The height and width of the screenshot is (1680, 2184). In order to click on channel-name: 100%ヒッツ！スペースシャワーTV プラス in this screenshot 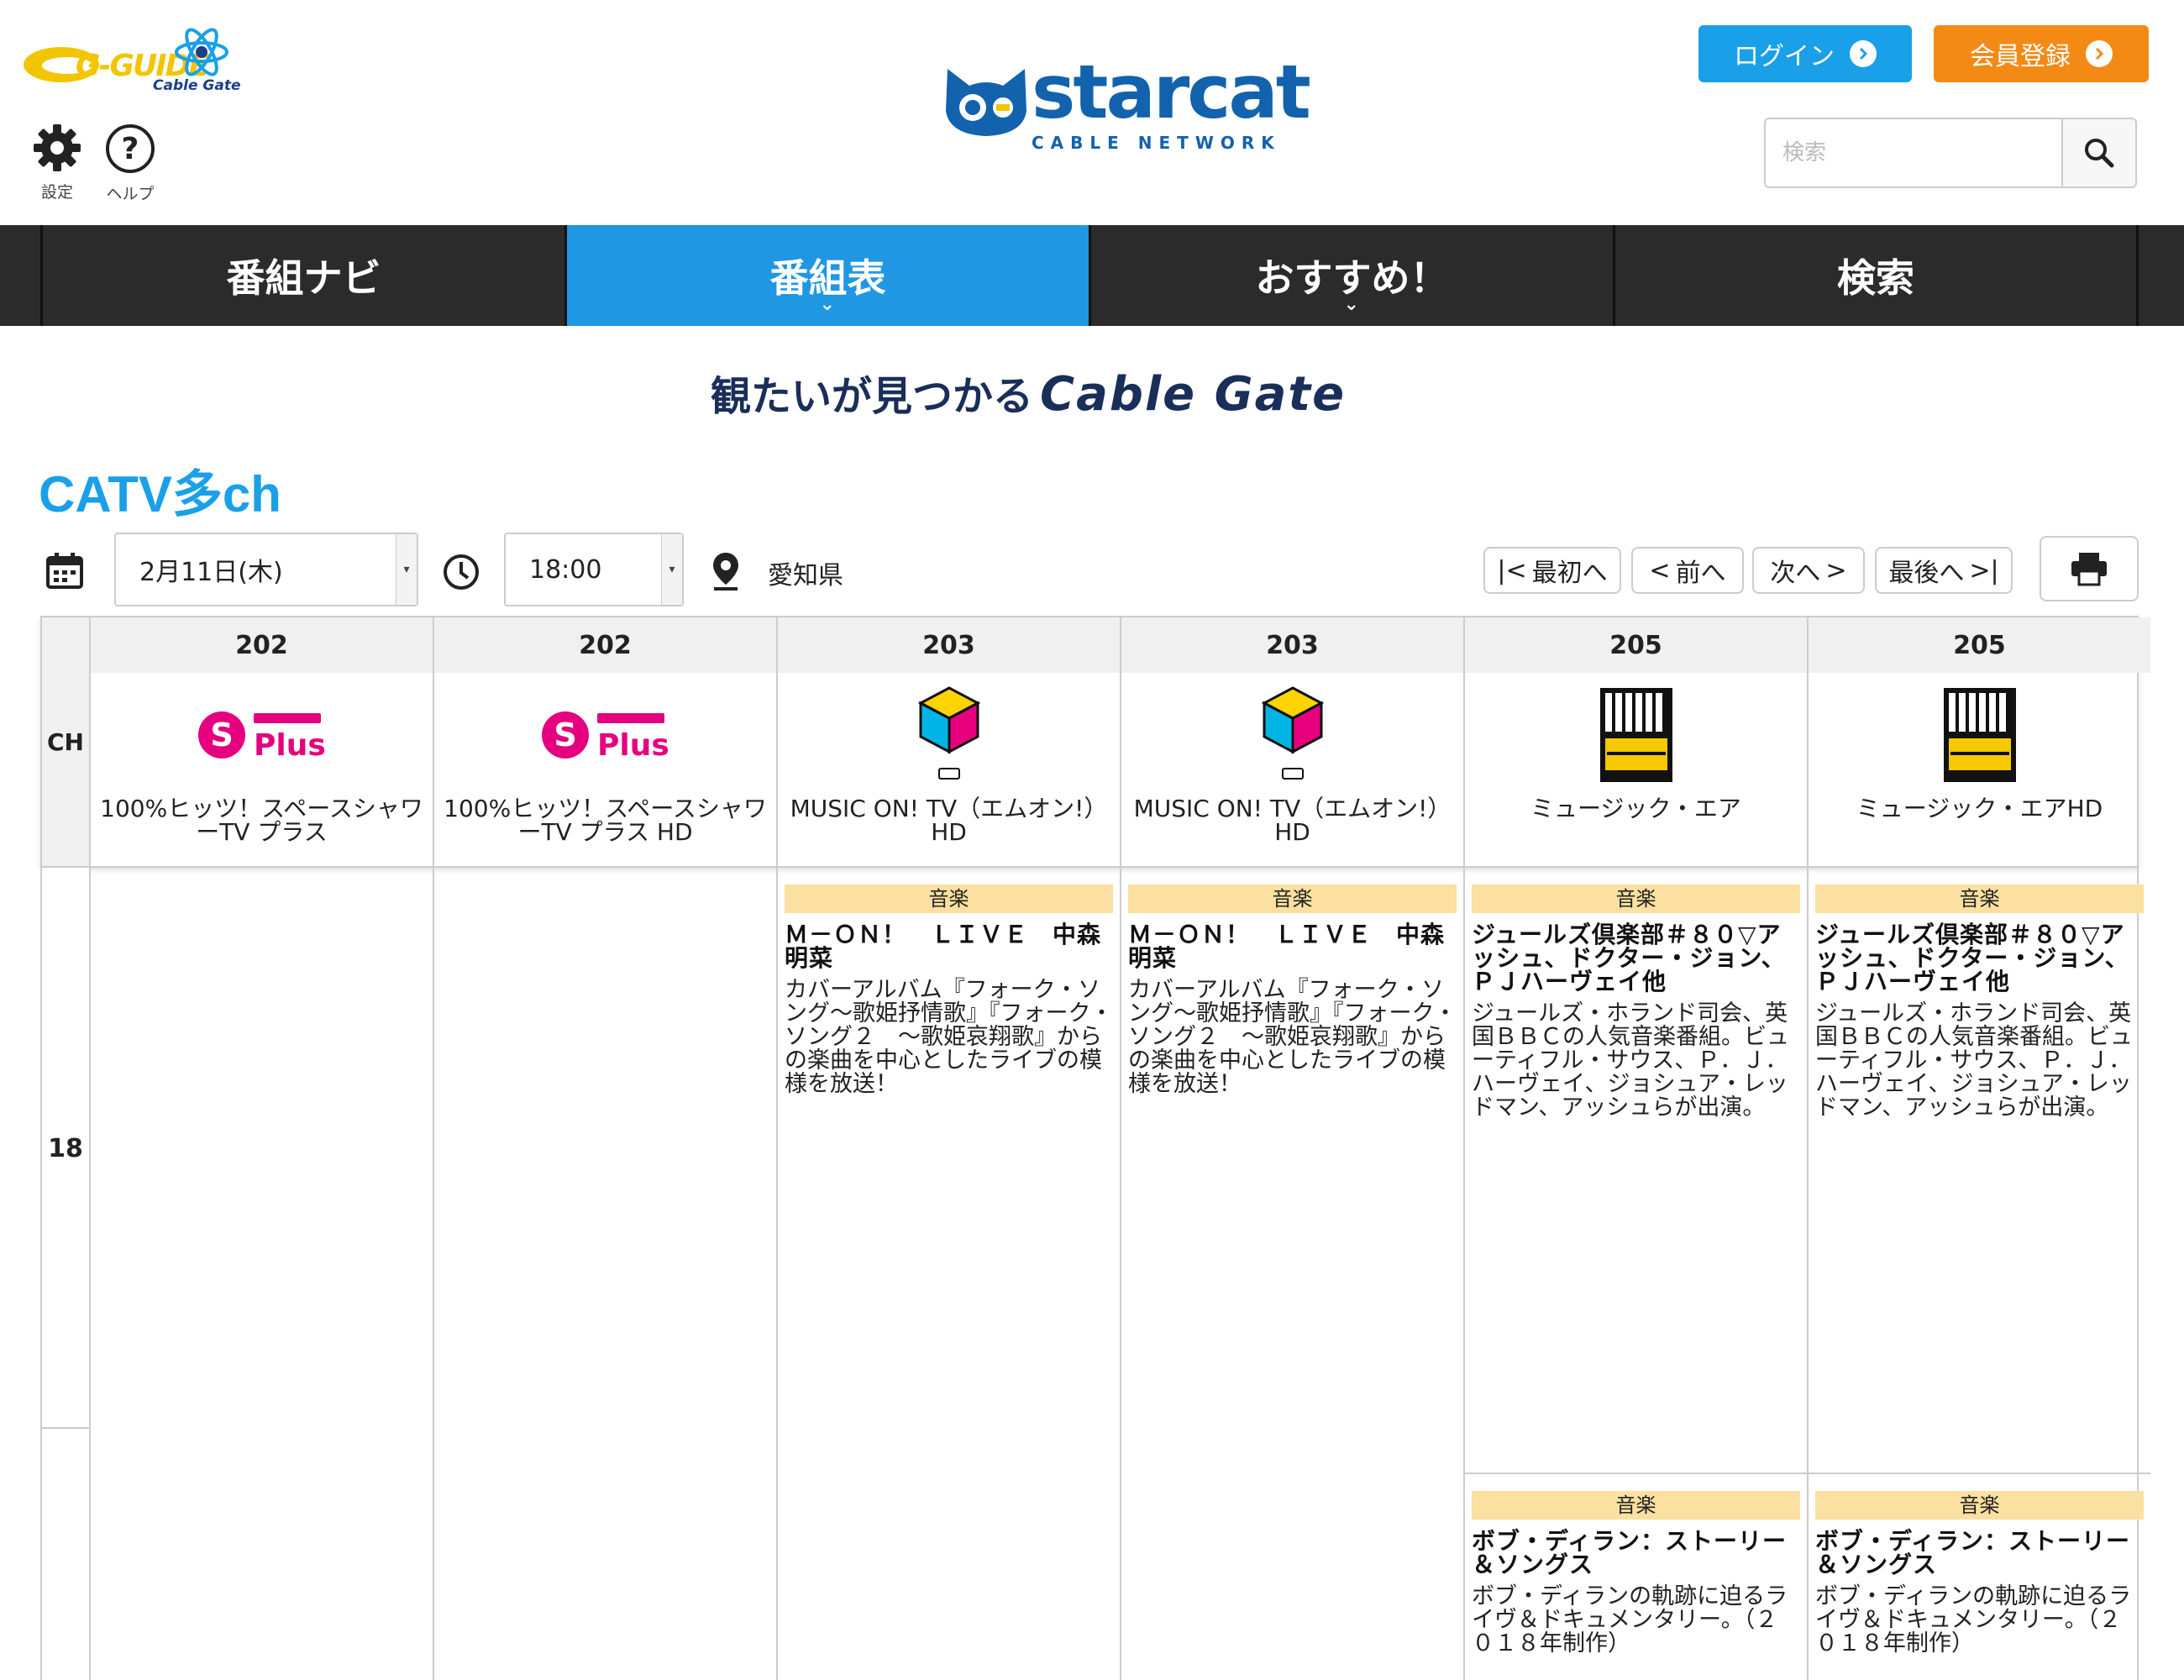, I will do `click(261, 820)`.